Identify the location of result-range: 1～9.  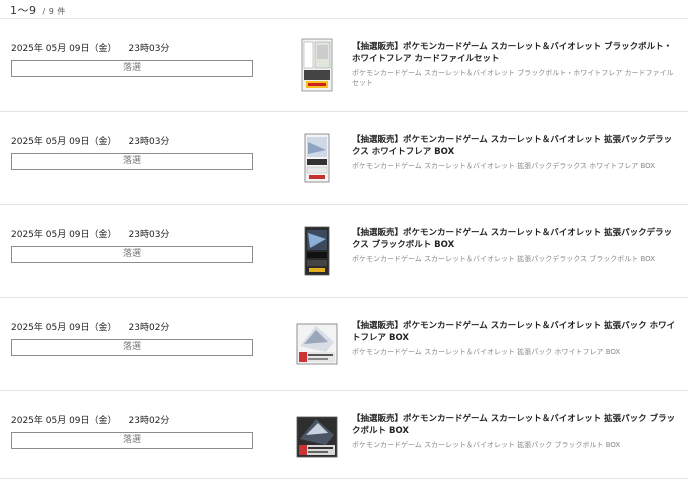
(23, 10).